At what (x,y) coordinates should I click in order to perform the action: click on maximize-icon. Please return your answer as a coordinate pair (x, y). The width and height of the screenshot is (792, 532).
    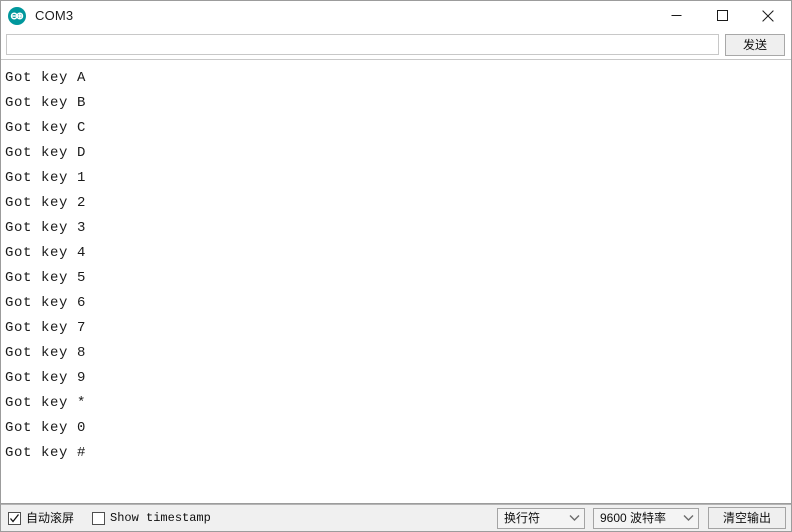
    Looking at the image, I should click on (722, 15).